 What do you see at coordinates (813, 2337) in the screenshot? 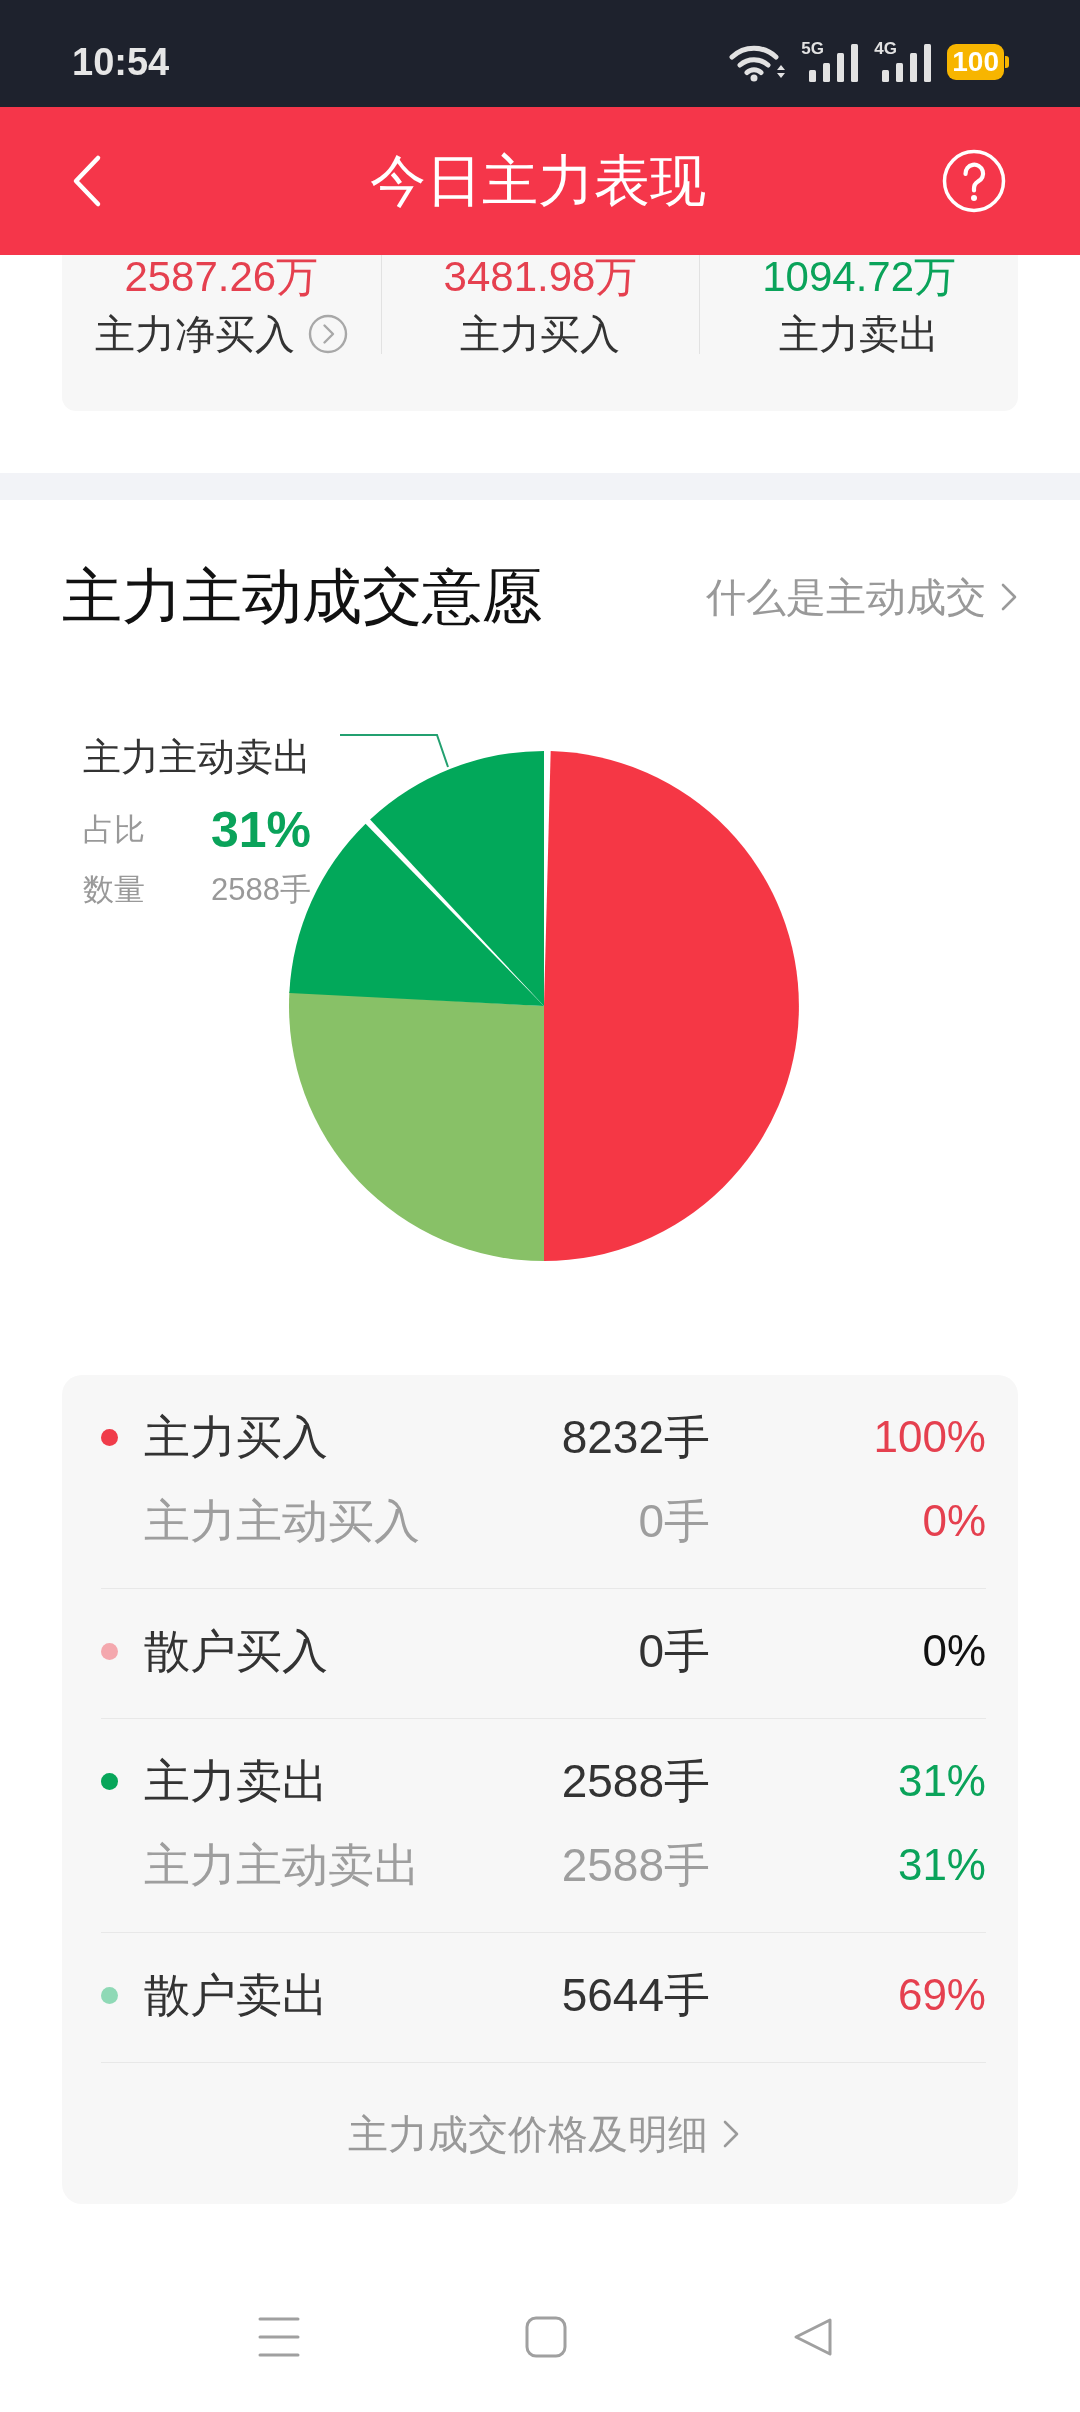
I see `triangle-icon` at bounding box center [813, 2337].